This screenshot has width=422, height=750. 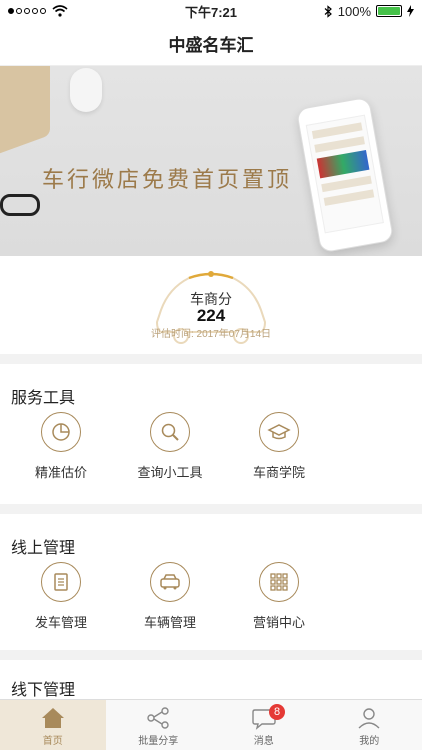 I want to click on phone-image, so click(x=345, y=175).